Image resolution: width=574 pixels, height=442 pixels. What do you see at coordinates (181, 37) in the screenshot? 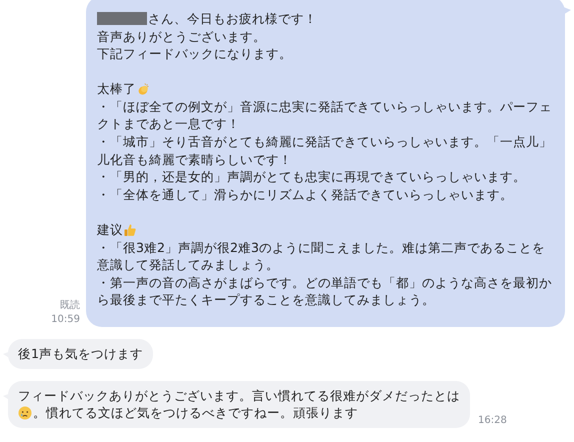
I see `message-line: 音声ありがとうございます。` at bounding box center [181, 37].